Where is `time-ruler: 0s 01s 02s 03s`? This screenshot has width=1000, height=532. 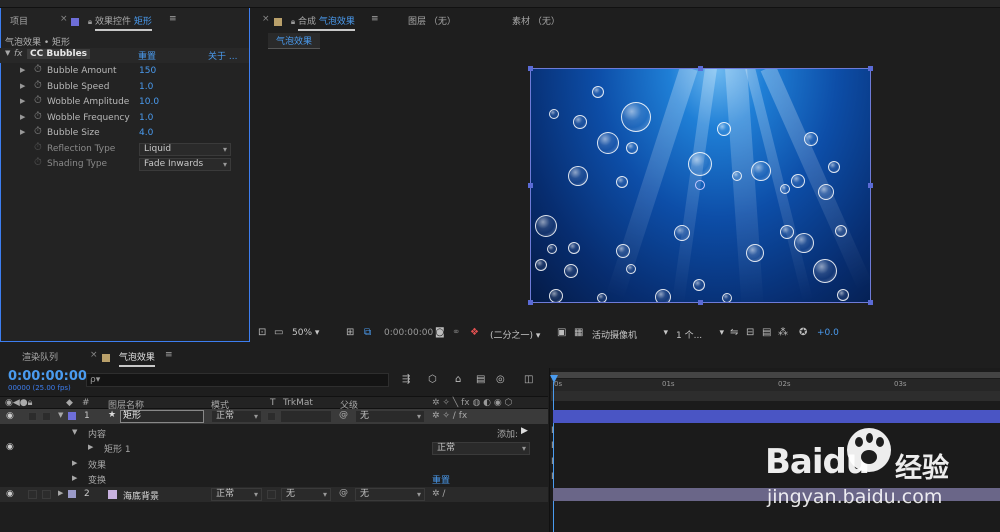
time-ruler: 0s 01s 02s 03s is located at coordinates (775, 385).